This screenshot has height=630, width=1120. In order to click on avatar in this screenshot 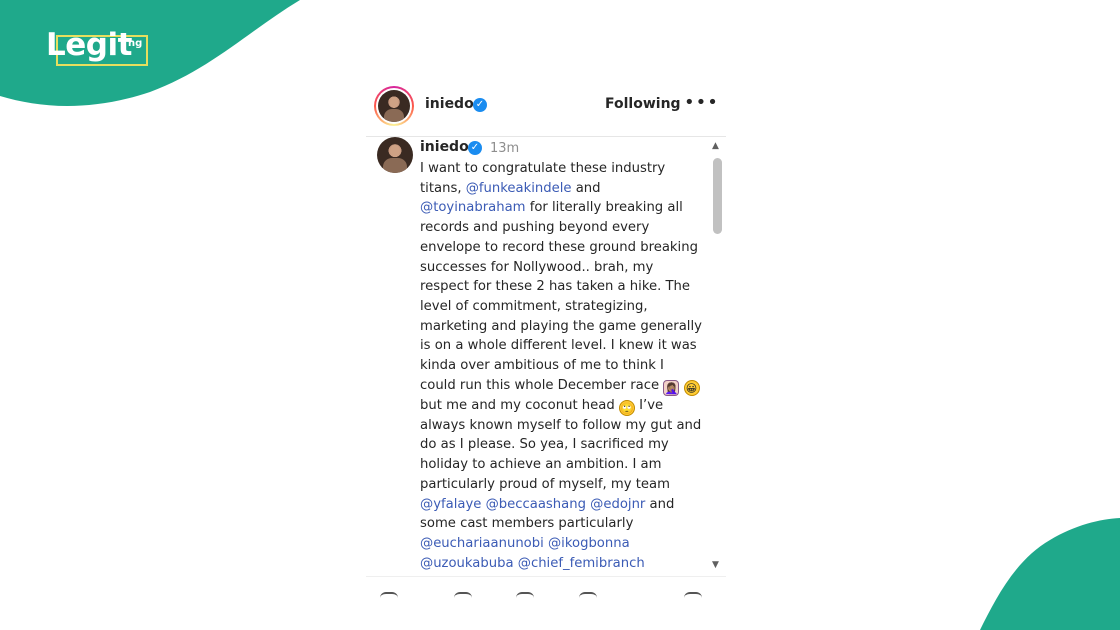, I will do `click(394, 106)`.